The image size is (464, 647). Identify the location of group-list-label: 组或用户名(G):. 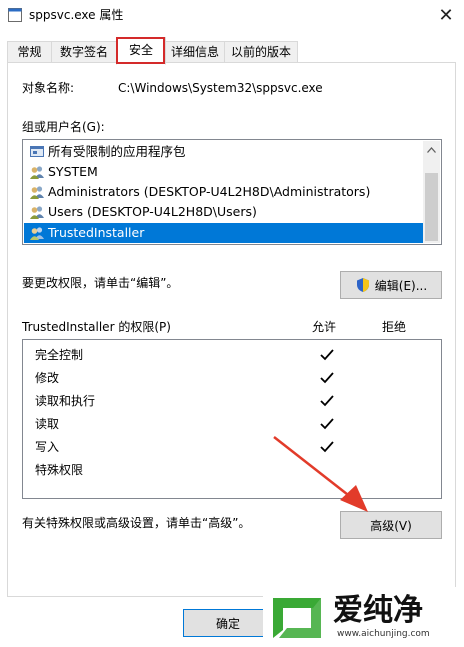
(63, 127).